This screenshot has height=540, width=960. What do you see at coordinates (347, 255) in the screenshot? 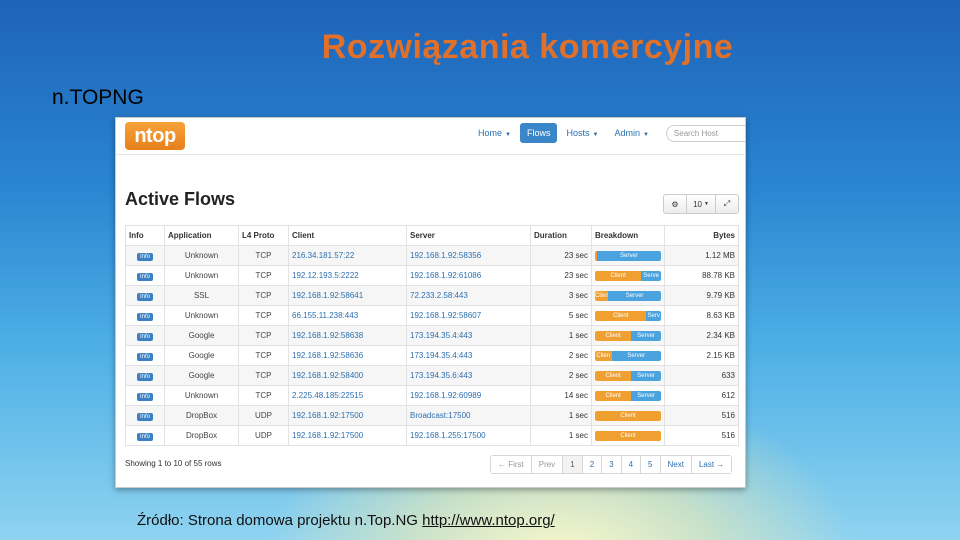
I see `client-link: 216.34.181.57:22` at bounding box center [347, 255].